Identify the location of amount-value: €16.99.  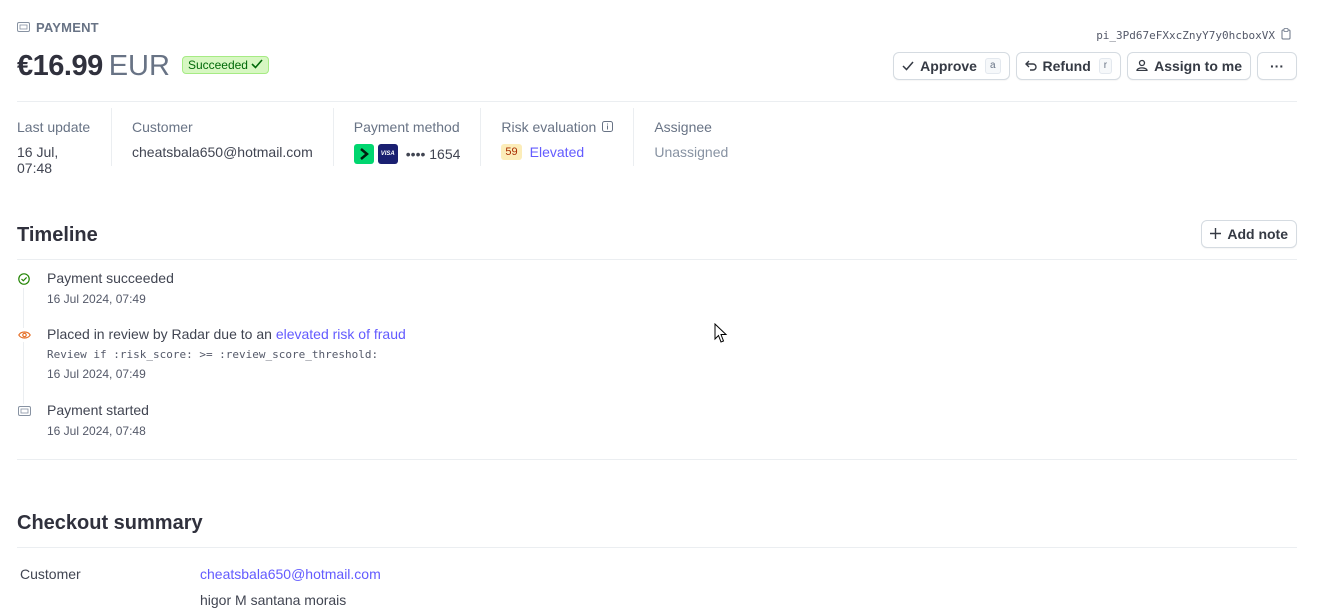
(60, 66).